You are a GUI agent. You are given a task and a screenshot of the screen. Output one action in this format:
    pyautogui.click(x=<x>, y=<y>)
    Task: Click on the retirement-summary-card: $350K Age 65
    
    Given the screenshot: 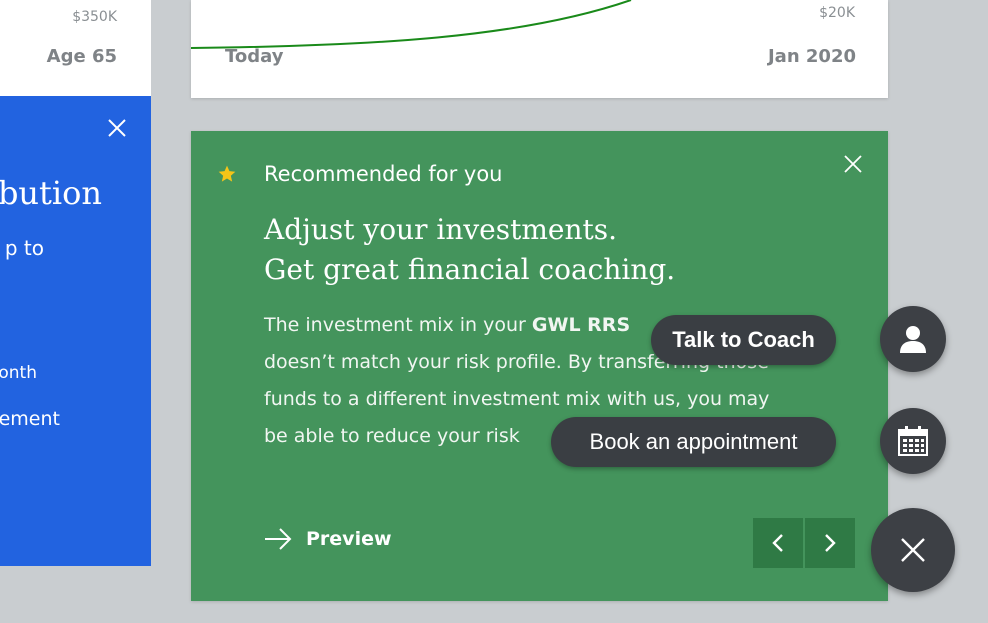 What is the action you would take?
    pyautogui.click(x=75, y=48)
    